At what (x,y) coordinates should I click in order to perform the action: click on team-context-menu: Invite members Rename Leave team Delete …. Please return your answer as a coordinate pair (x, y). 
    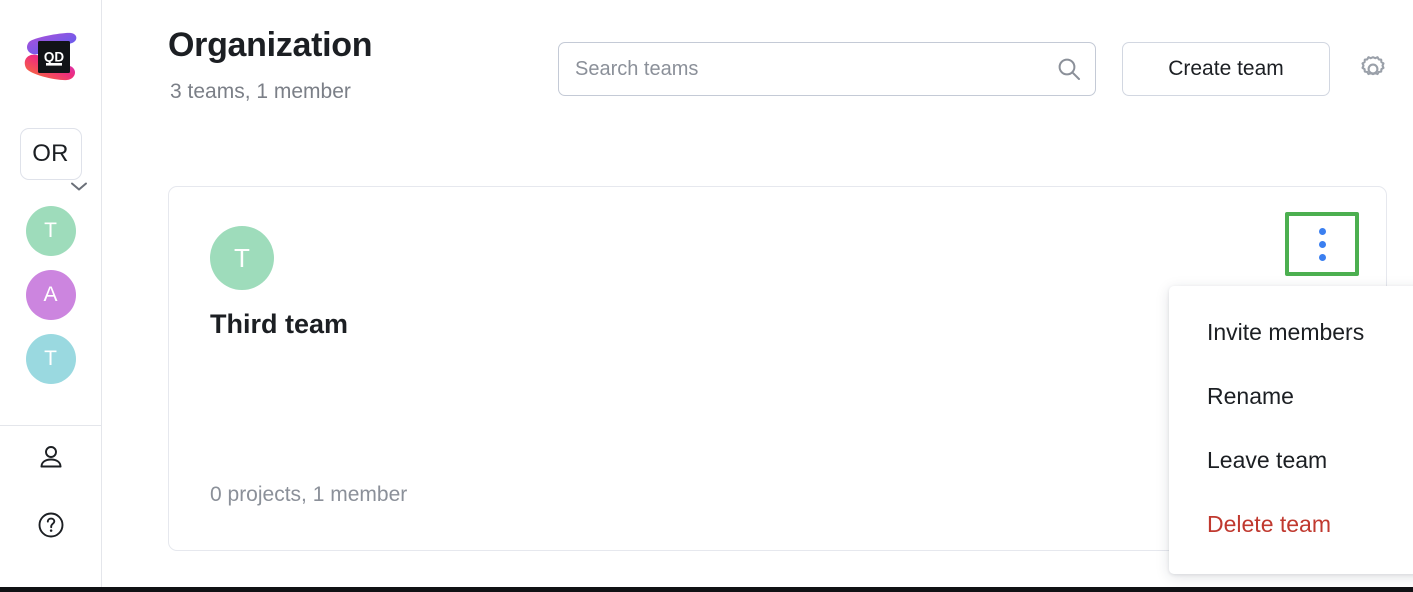
    Looking at the image, I should click on (1291, 430).